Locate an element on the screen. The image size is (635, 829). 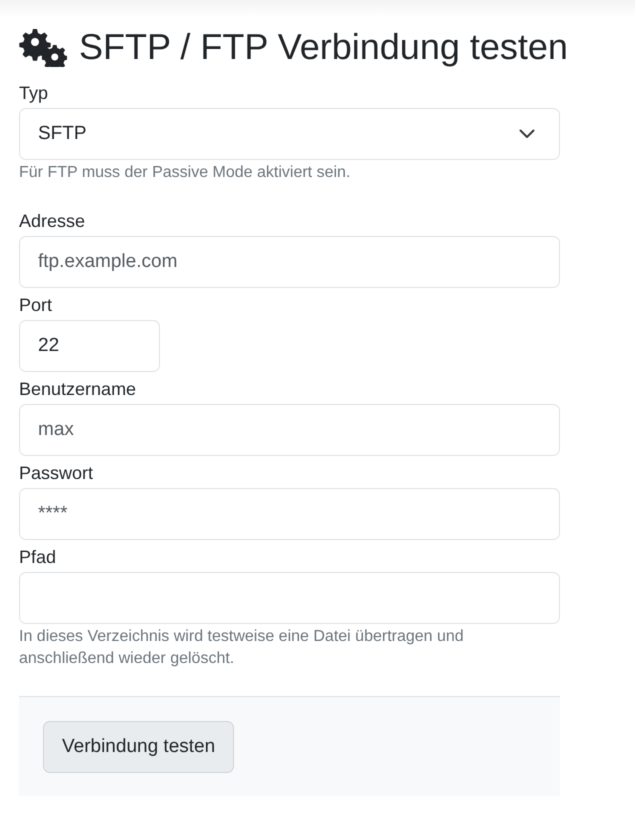
text-field: max is located at coordinates (289, 430).